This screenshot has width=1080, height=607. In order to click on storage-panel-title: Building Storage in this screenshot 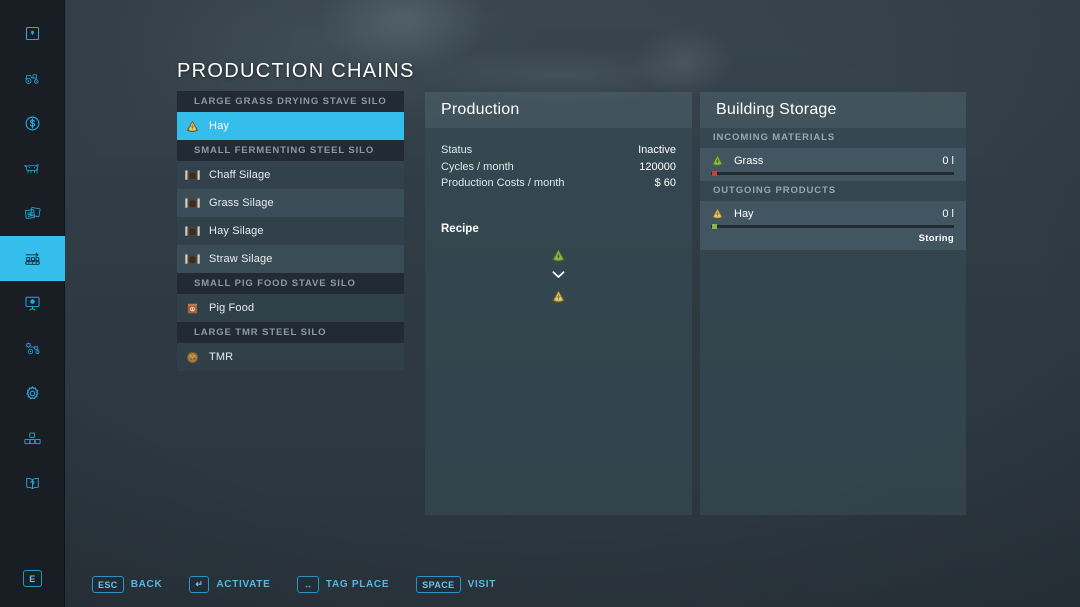, I will do `click(833, 110)`.